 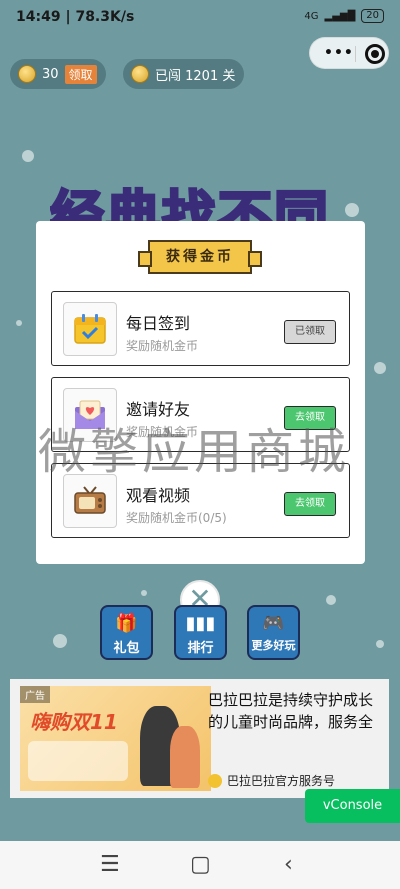 I want to click on rank-icon: ▮▮▮, so click(x=200, y=623).